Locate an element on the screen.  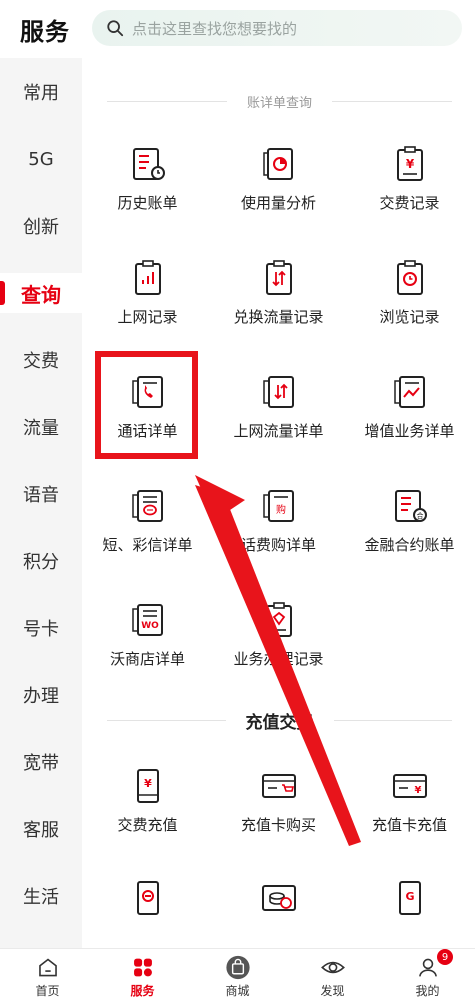
payment-record-icon: ¥ is located at coordinates (409, 163).